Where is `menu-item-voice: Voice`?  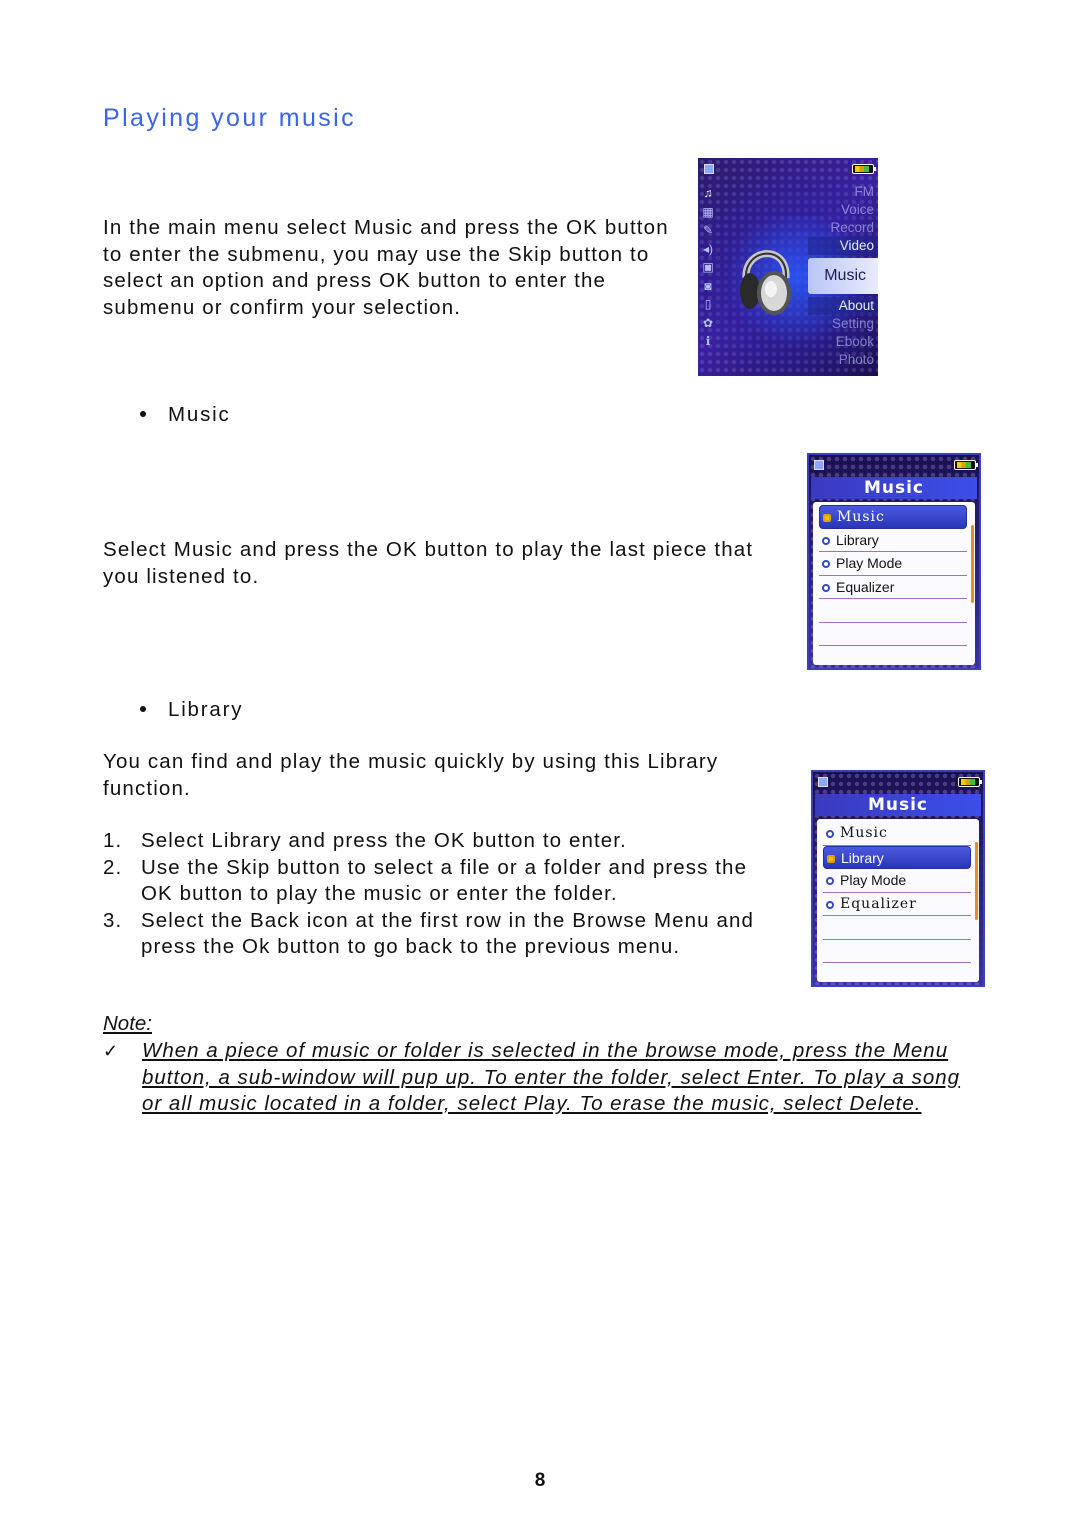 menu-item-voice: Voice is located at coordinates (857, 209).